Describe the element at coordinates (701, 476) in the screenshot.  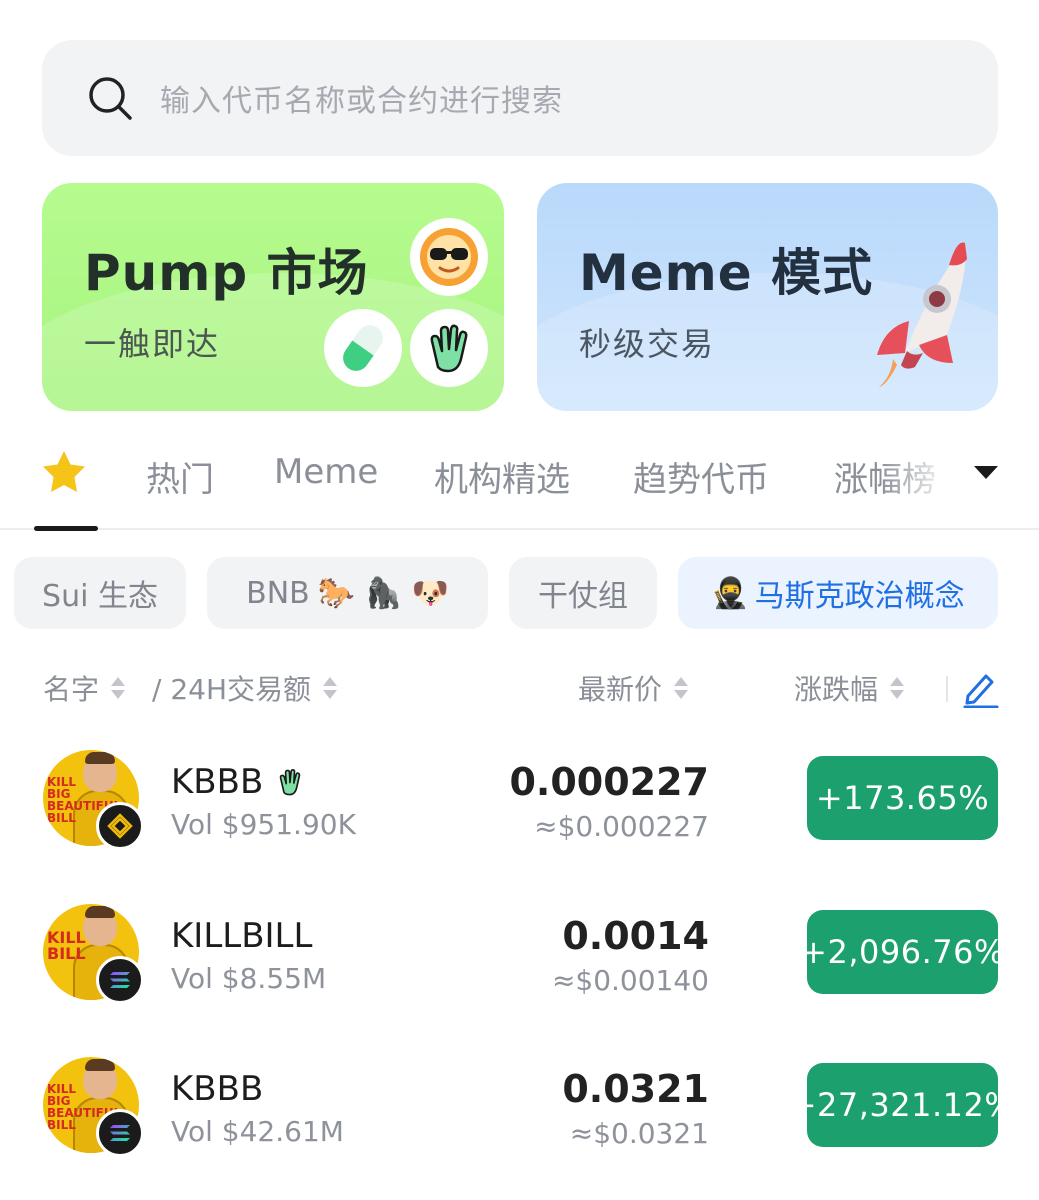
I see `tab-trending-tokens: 趋势代币` at that location.